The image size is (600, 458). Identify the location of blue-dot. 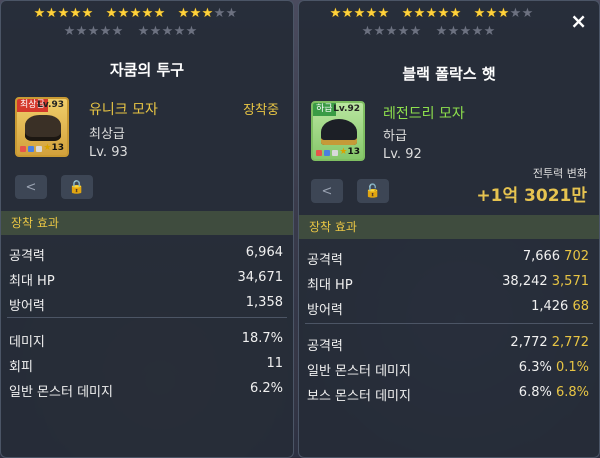
(327, 153).